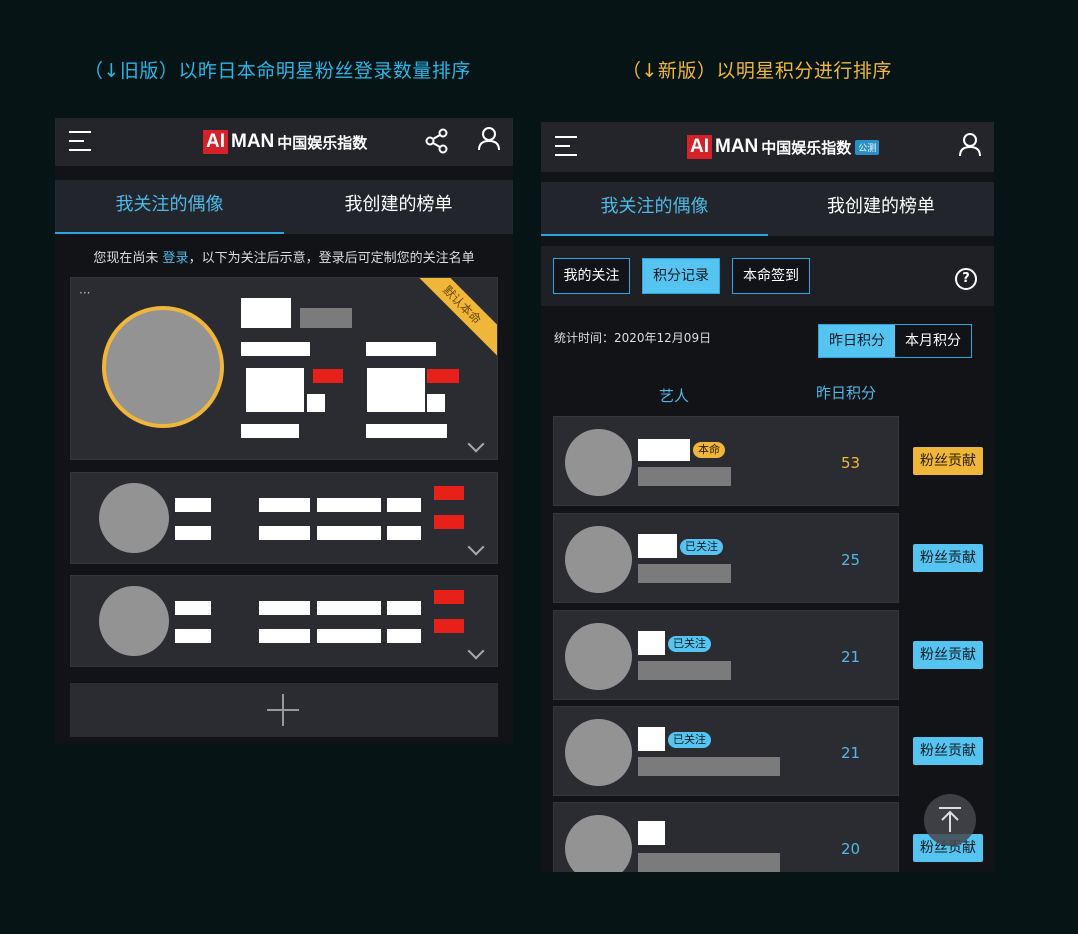 The width and height of the screenshot is (1078, 934). What do you see at coordinates (674, 396) in the screenshot?
I see `col-header-artist: 艺人` at bounding box center [674, 396].